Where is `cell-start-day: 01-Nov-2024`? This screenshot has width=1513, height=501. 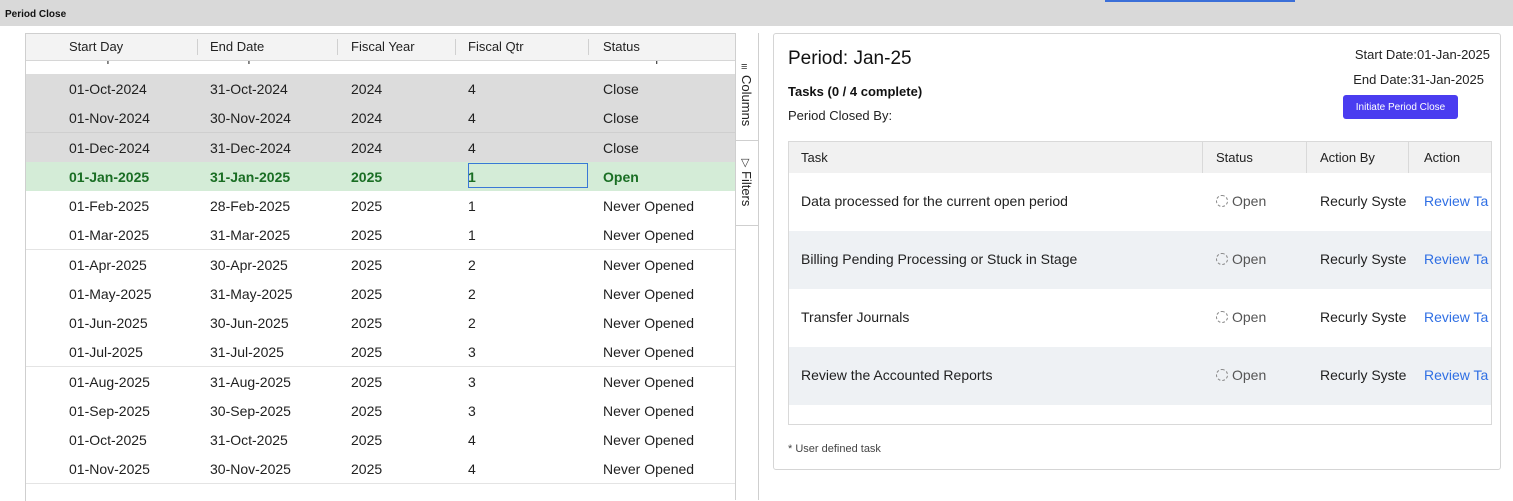 cell-start-day: 01-Nov-2024 is located at coordinates (109, 118).